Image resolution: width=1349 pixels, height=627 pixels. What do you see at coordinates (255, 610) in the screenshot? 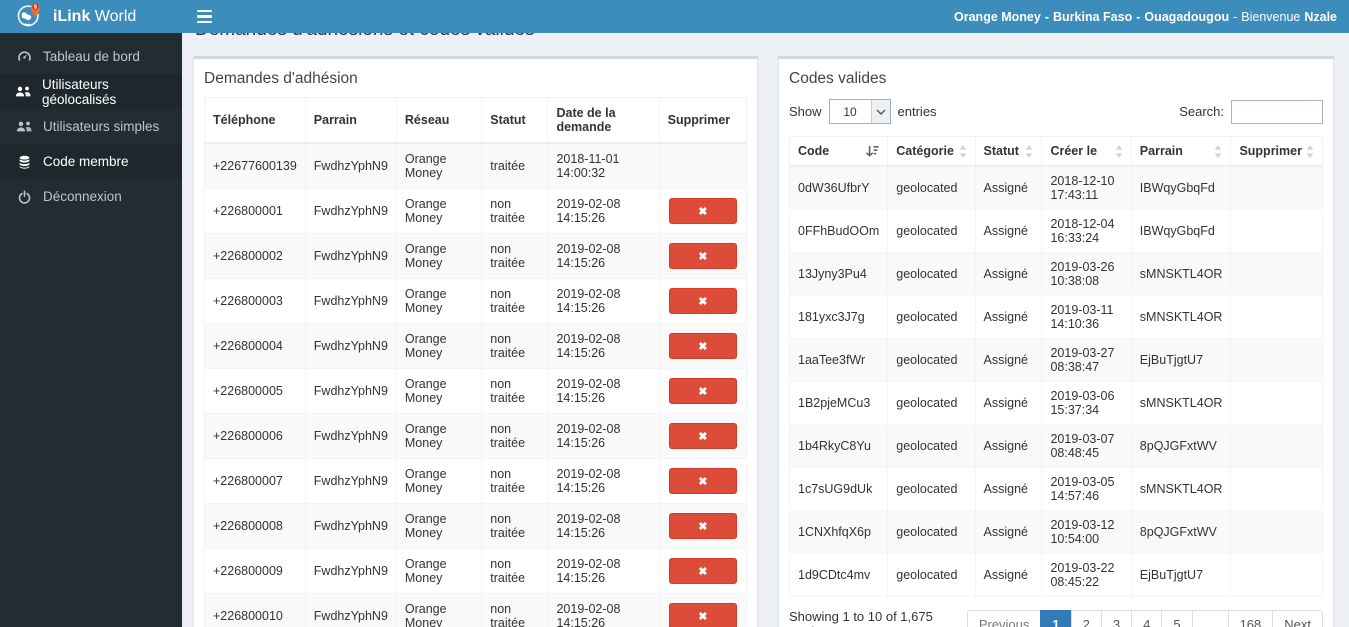
I see `cell-telephone: +226800010` at bounding box center [255, 610].